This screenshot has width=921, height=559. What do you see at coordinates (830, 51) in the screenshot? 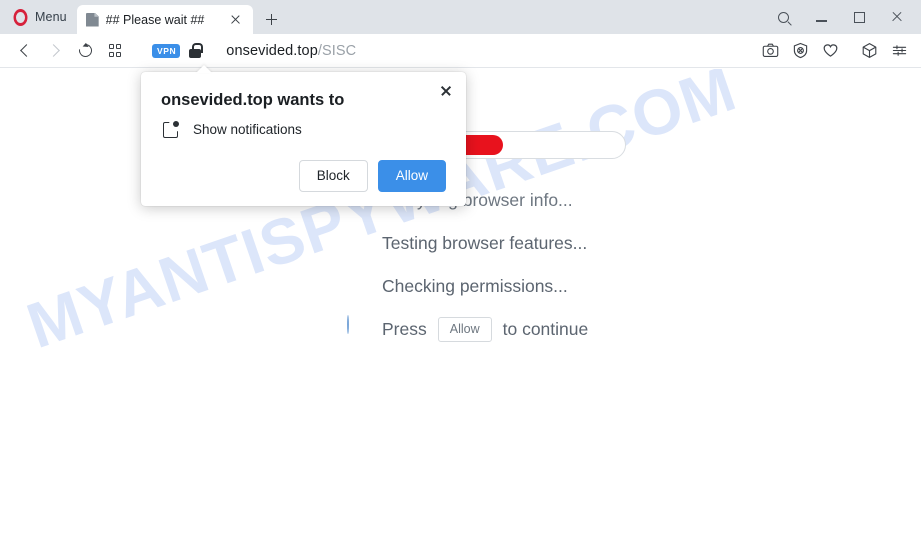
I see `heart-favorite-icon` at bounding box center [830, 51].